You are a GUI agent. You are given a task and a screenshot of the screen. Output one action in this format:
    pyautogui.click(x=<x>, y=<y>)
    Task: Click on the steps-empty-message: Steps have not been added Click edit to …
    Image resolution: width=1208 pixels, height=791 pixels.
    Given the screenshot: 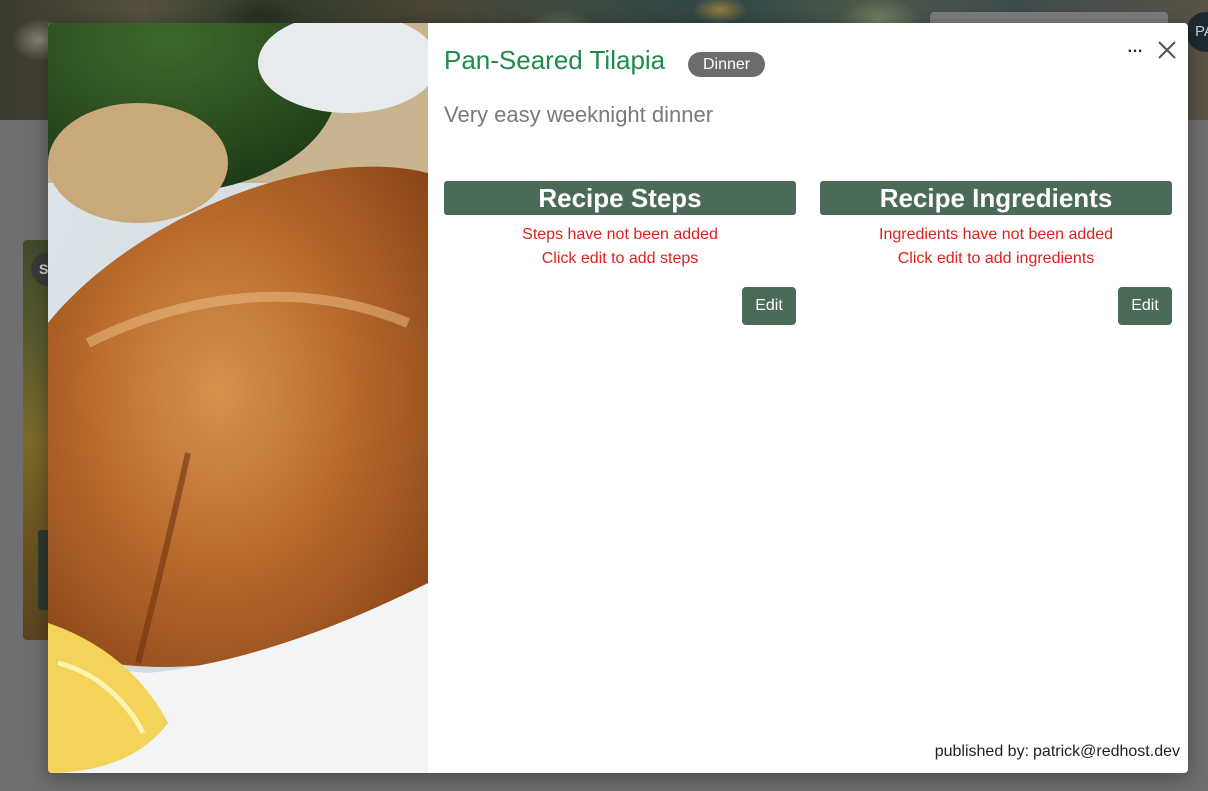 What is the action you would take?
    pyautogui.click(x=620, y=247)
    